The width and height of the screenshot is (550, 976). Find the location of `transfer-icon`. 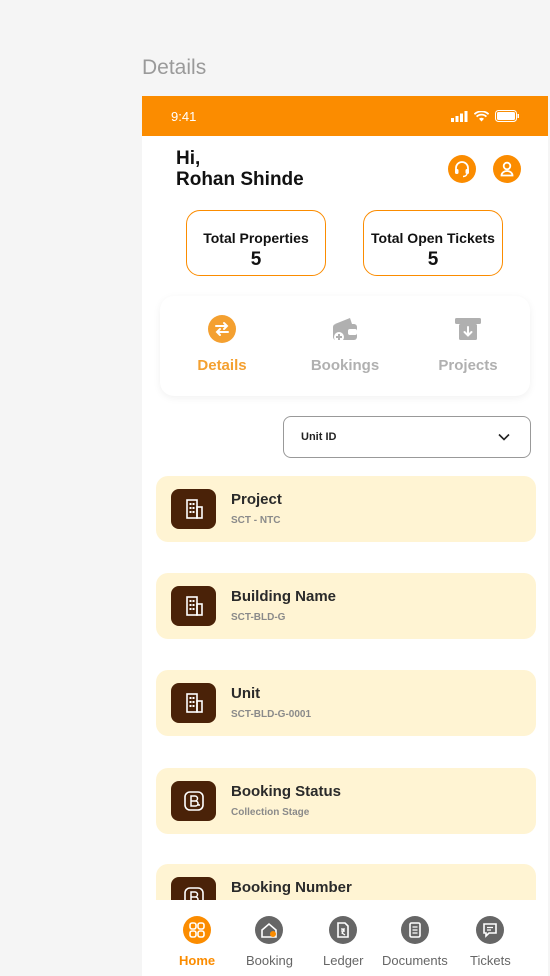

transfer-icon is located at coordinates (222, 329).